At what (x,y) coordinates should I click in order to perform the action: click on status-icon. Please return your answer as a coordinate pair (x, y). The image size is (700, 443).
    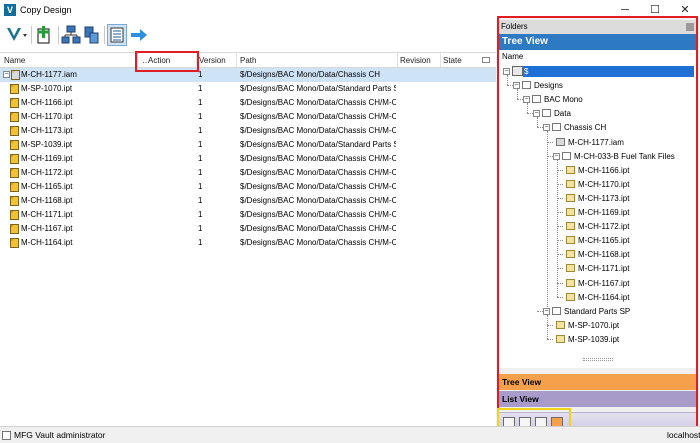
    Looking at the image, I should click on (6, 435).